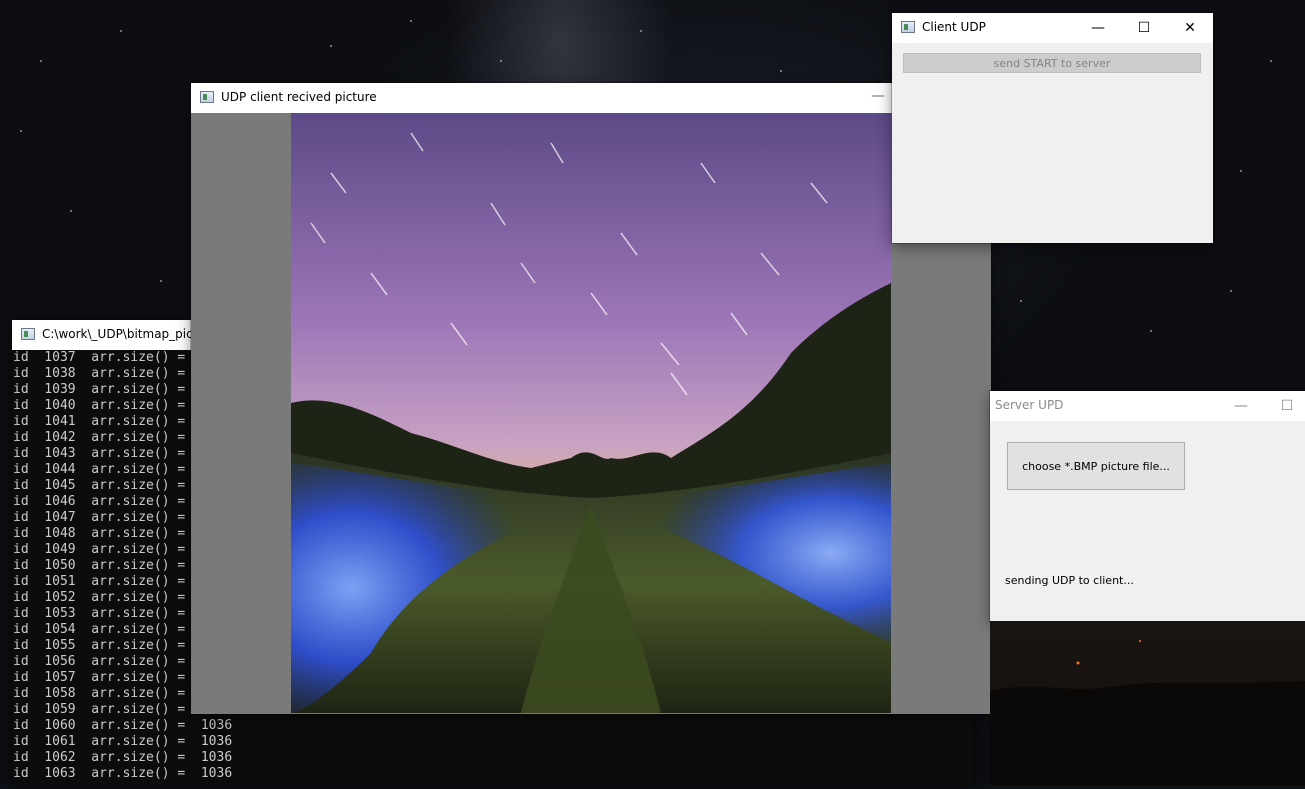 The image size is (1305, 789). Describe the element at coordinates (123, 741) in the screenshot. I see `console-line: id 1061 arr.size() = 1036` at that location.